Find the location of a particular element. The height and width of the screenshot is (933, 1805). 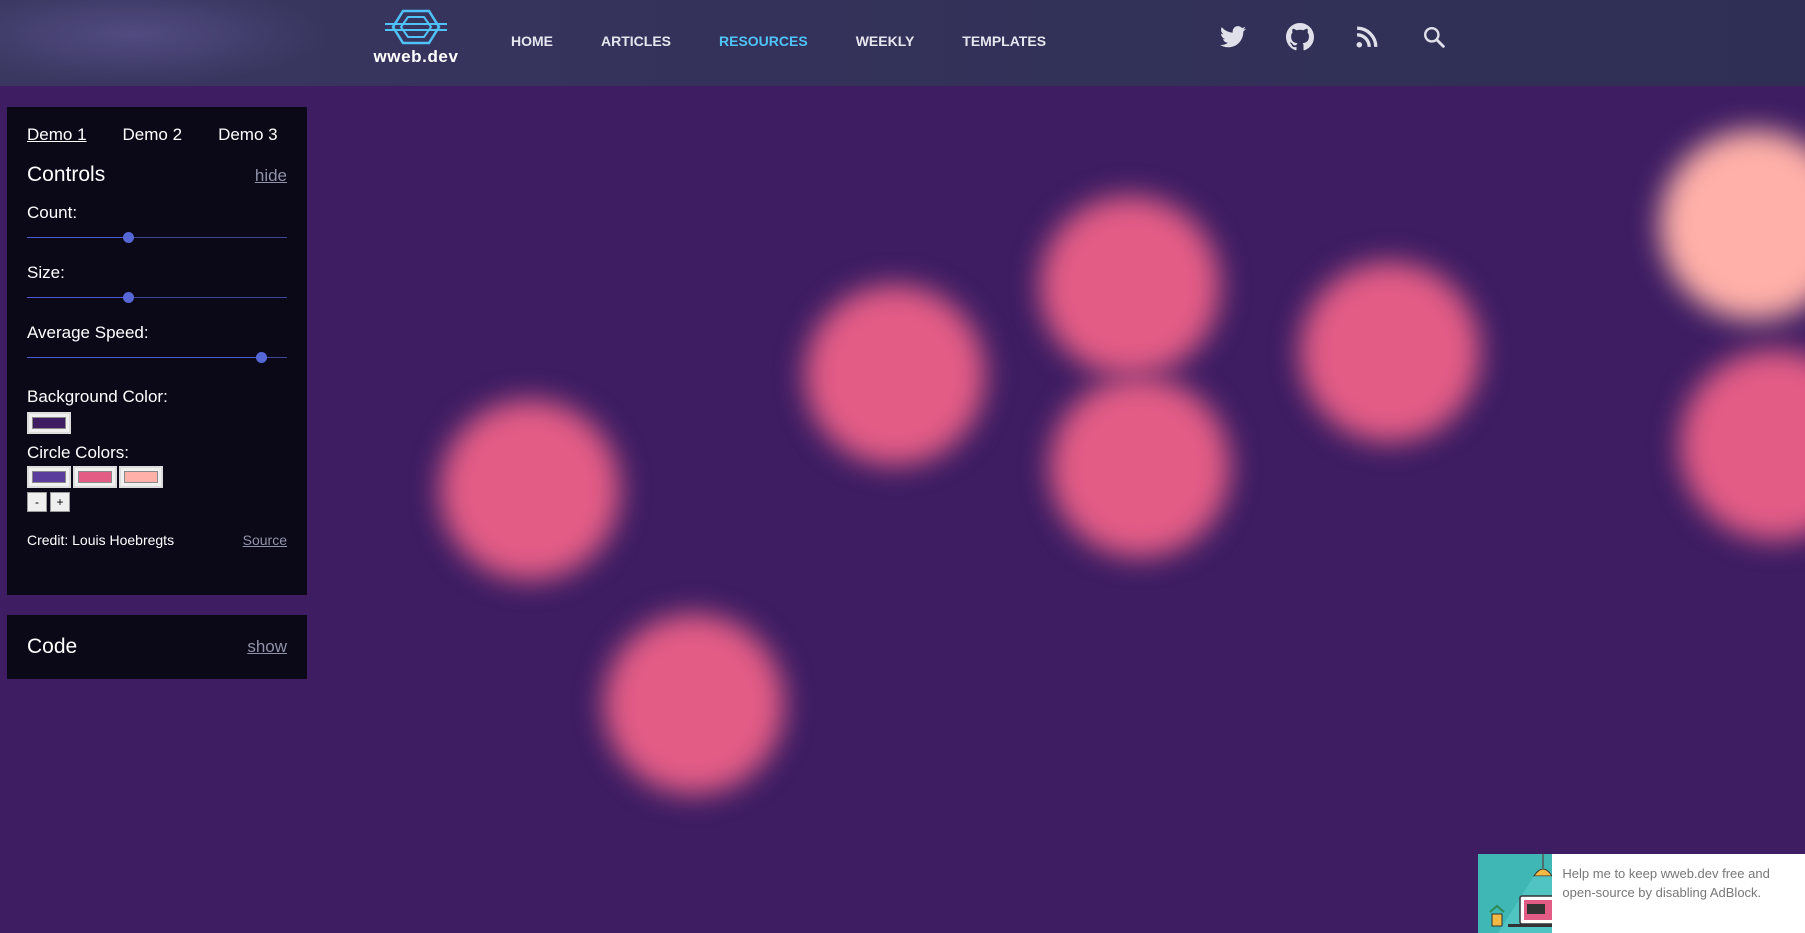

search-icon is located at coordinates (1434, 37).